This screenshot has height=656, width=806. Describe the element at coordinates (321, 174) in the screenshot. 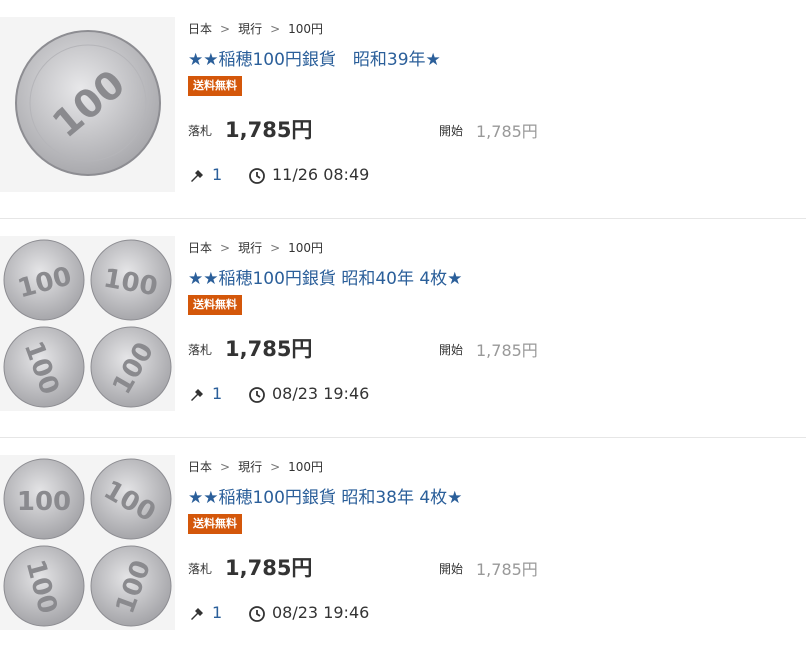

I see `end-time: 11/26 08:49` at that location.